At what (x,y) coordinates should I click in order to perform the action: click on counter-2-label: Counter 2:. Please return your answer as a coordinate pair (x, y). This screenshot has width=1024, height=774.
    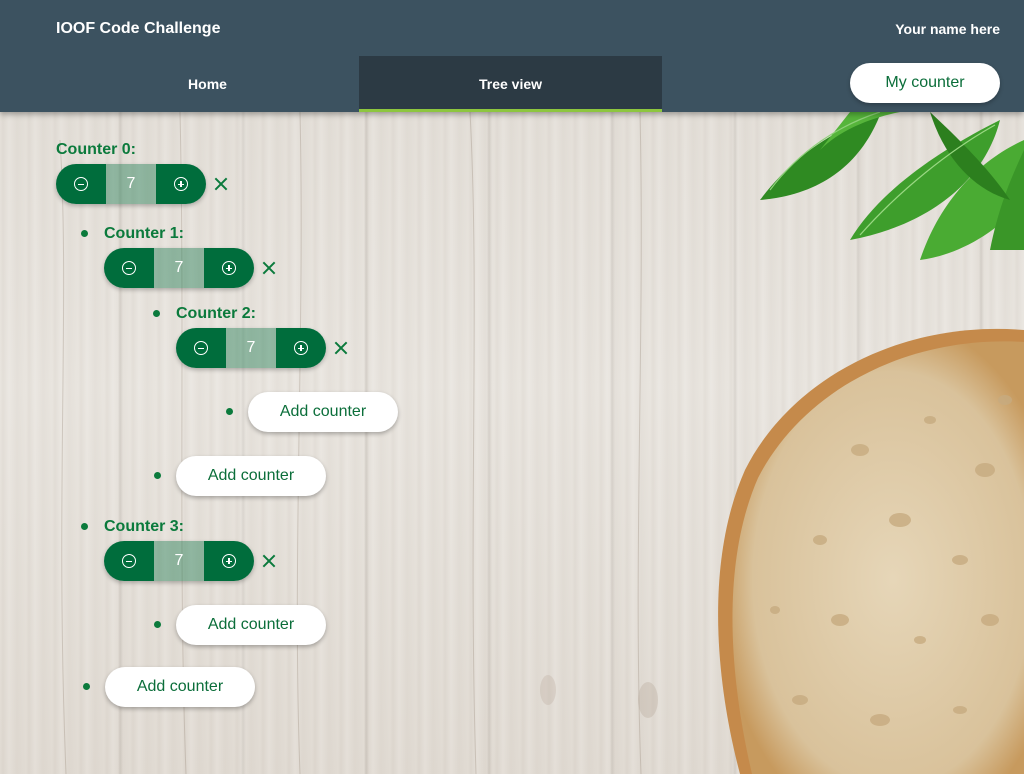
    Looking at the image, I should click on (216, 313).